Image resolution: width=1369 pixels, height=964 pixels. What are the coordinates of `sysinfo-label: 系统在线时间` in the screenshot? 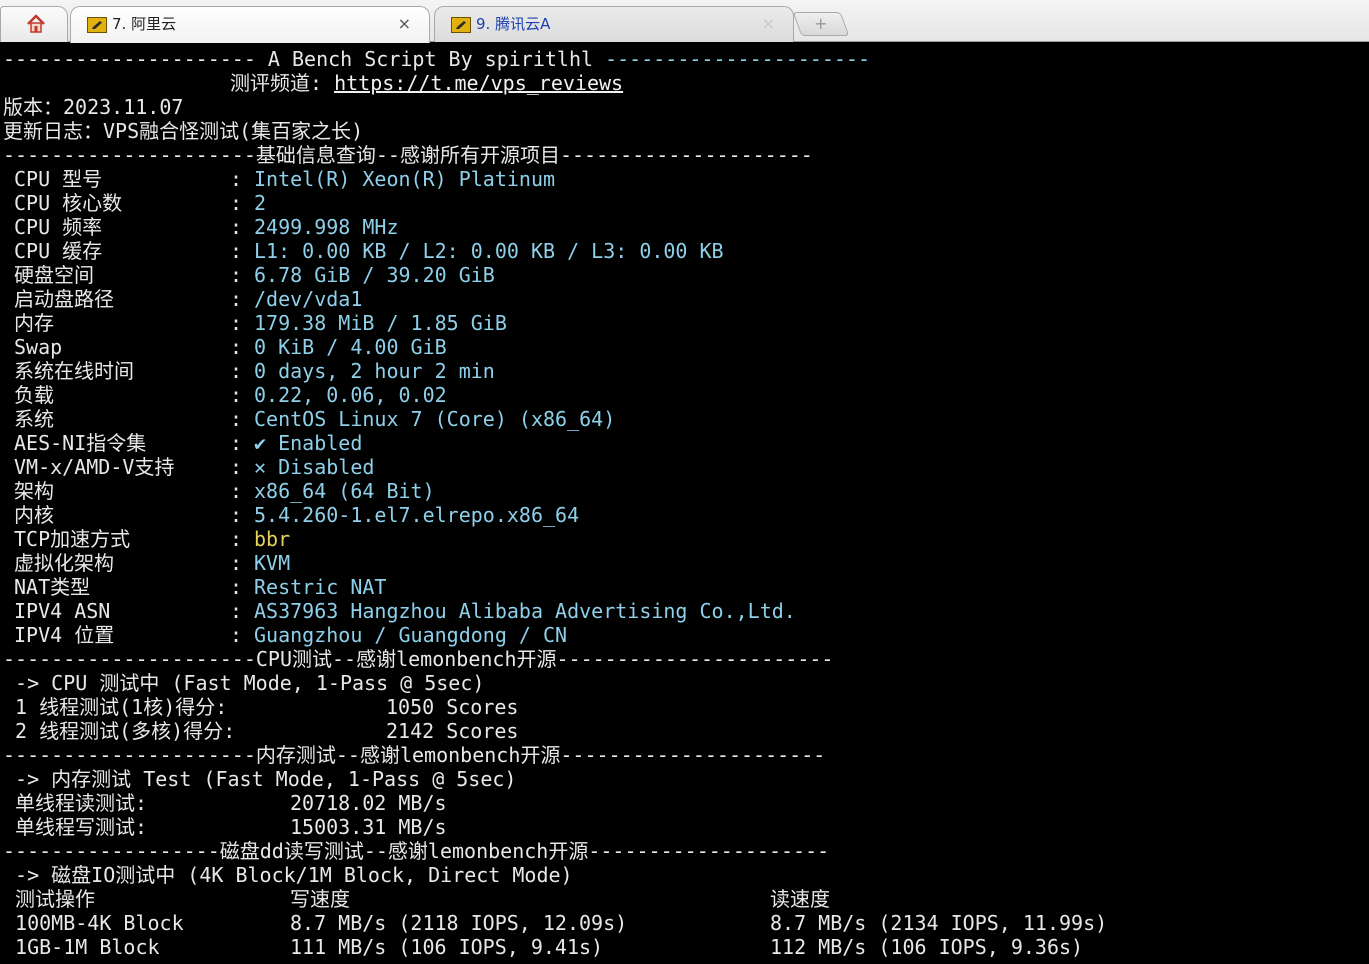 It's located at (74, 371).